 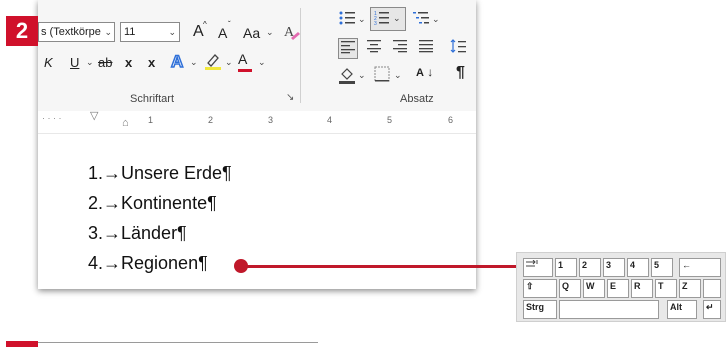 What do you see at coordinates (700, 267) in the screenshot?
I see `key-backspace: ←` at bounding box center [700, 267].